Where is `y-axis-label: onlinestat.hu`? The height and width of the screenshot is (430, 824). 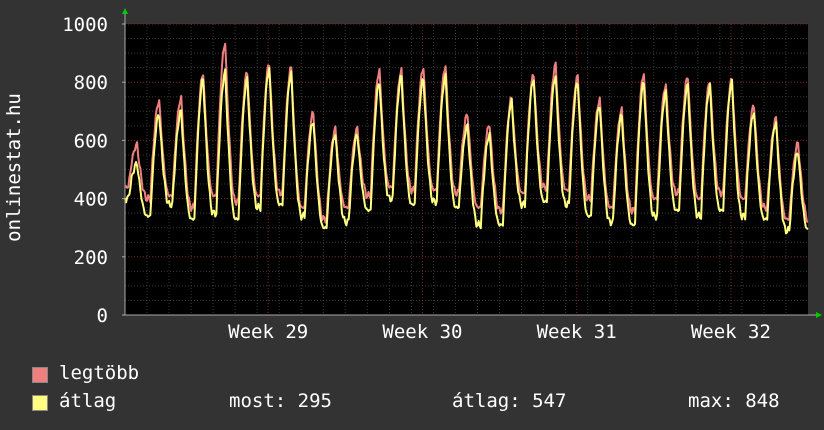 y-axis-label: onlinestat.hu is located at coordinates (14, 167).